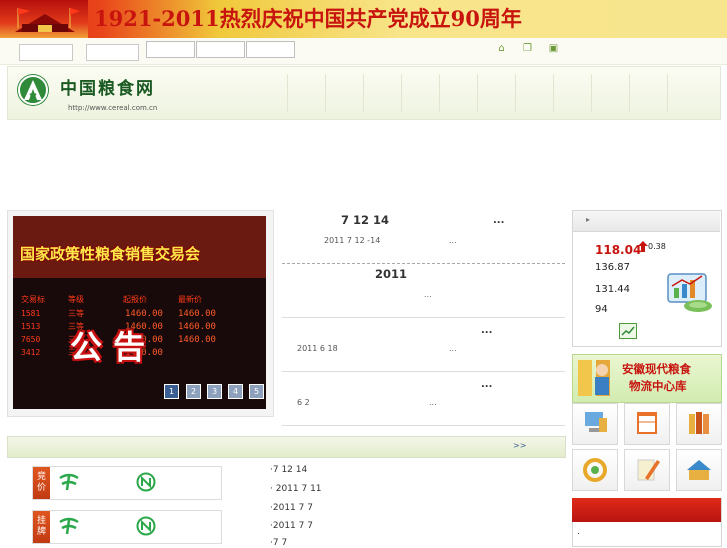 The image size is (727, 548). I want to click on svg-text: 1581, so click(30, 313).